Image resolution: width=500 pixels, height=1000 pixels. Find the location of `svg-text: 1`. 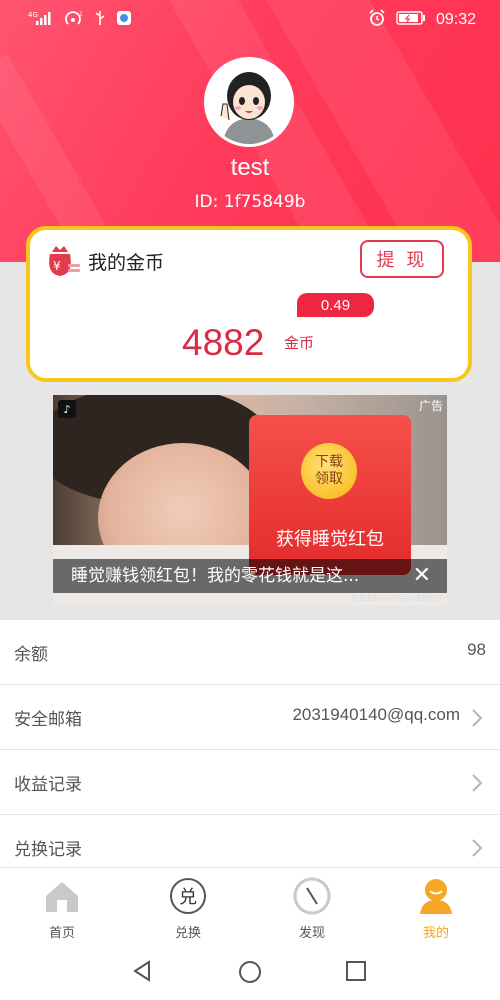

svg-text: 1 is located at coordinates (81, 14).